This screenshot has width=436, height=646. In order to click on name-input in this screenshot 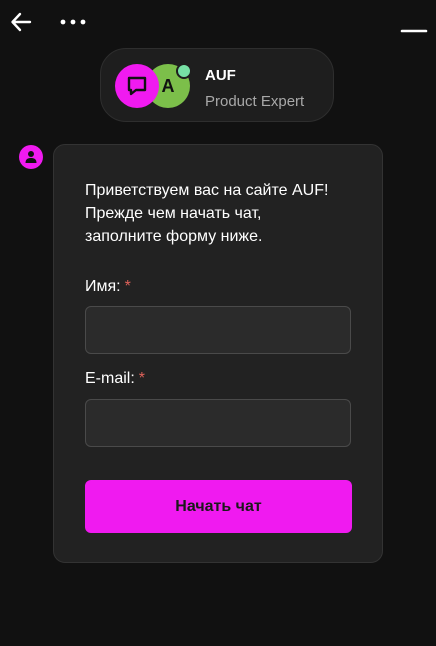, I will do `click(218, 330)`.